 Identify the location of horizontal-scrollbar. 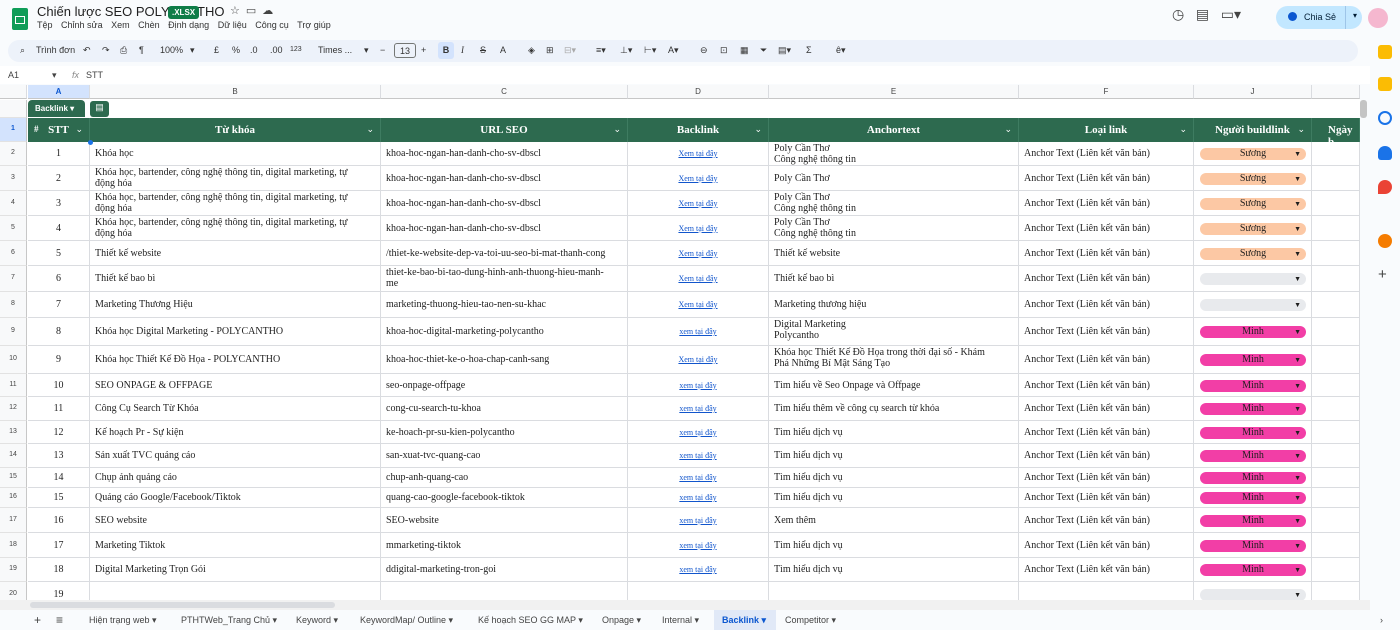
(685, 605).